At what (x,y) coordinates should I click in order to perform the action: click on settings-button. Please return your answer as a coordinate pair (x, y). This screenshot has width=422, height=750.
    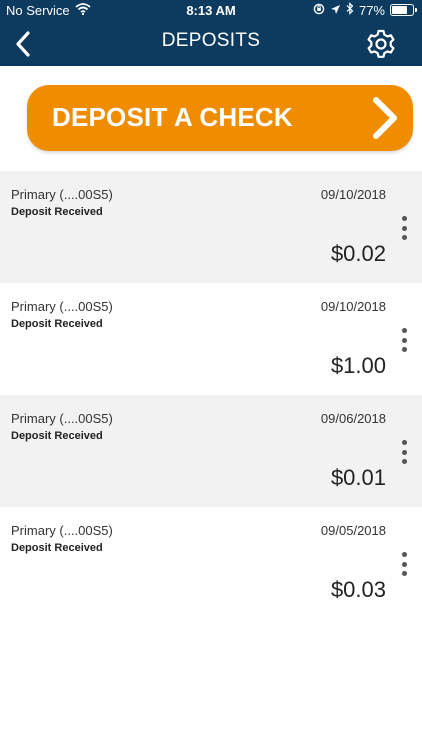
    Looking at the image, I should click on (381, 44).